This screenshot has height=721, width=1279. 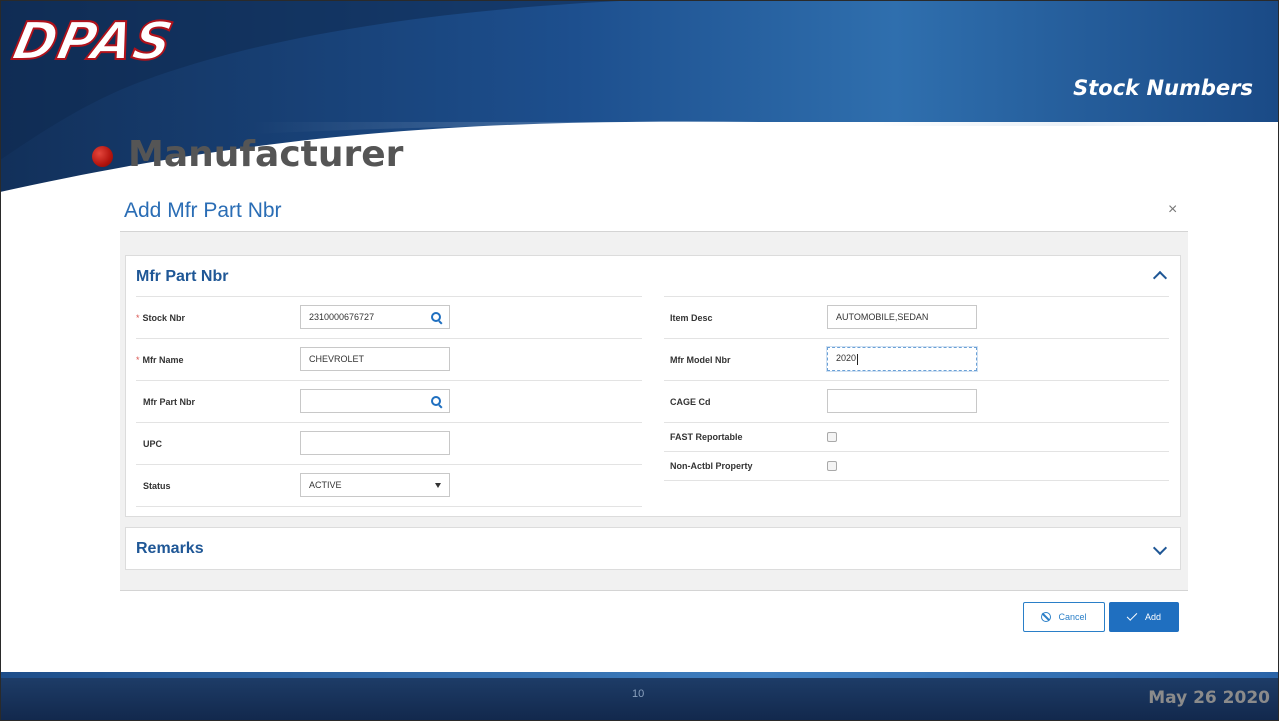 What do you see at coordinates (1163, 88) in the screenshot?
I see `section-title: Stock Numbers` at bounding box center [1163, 88].